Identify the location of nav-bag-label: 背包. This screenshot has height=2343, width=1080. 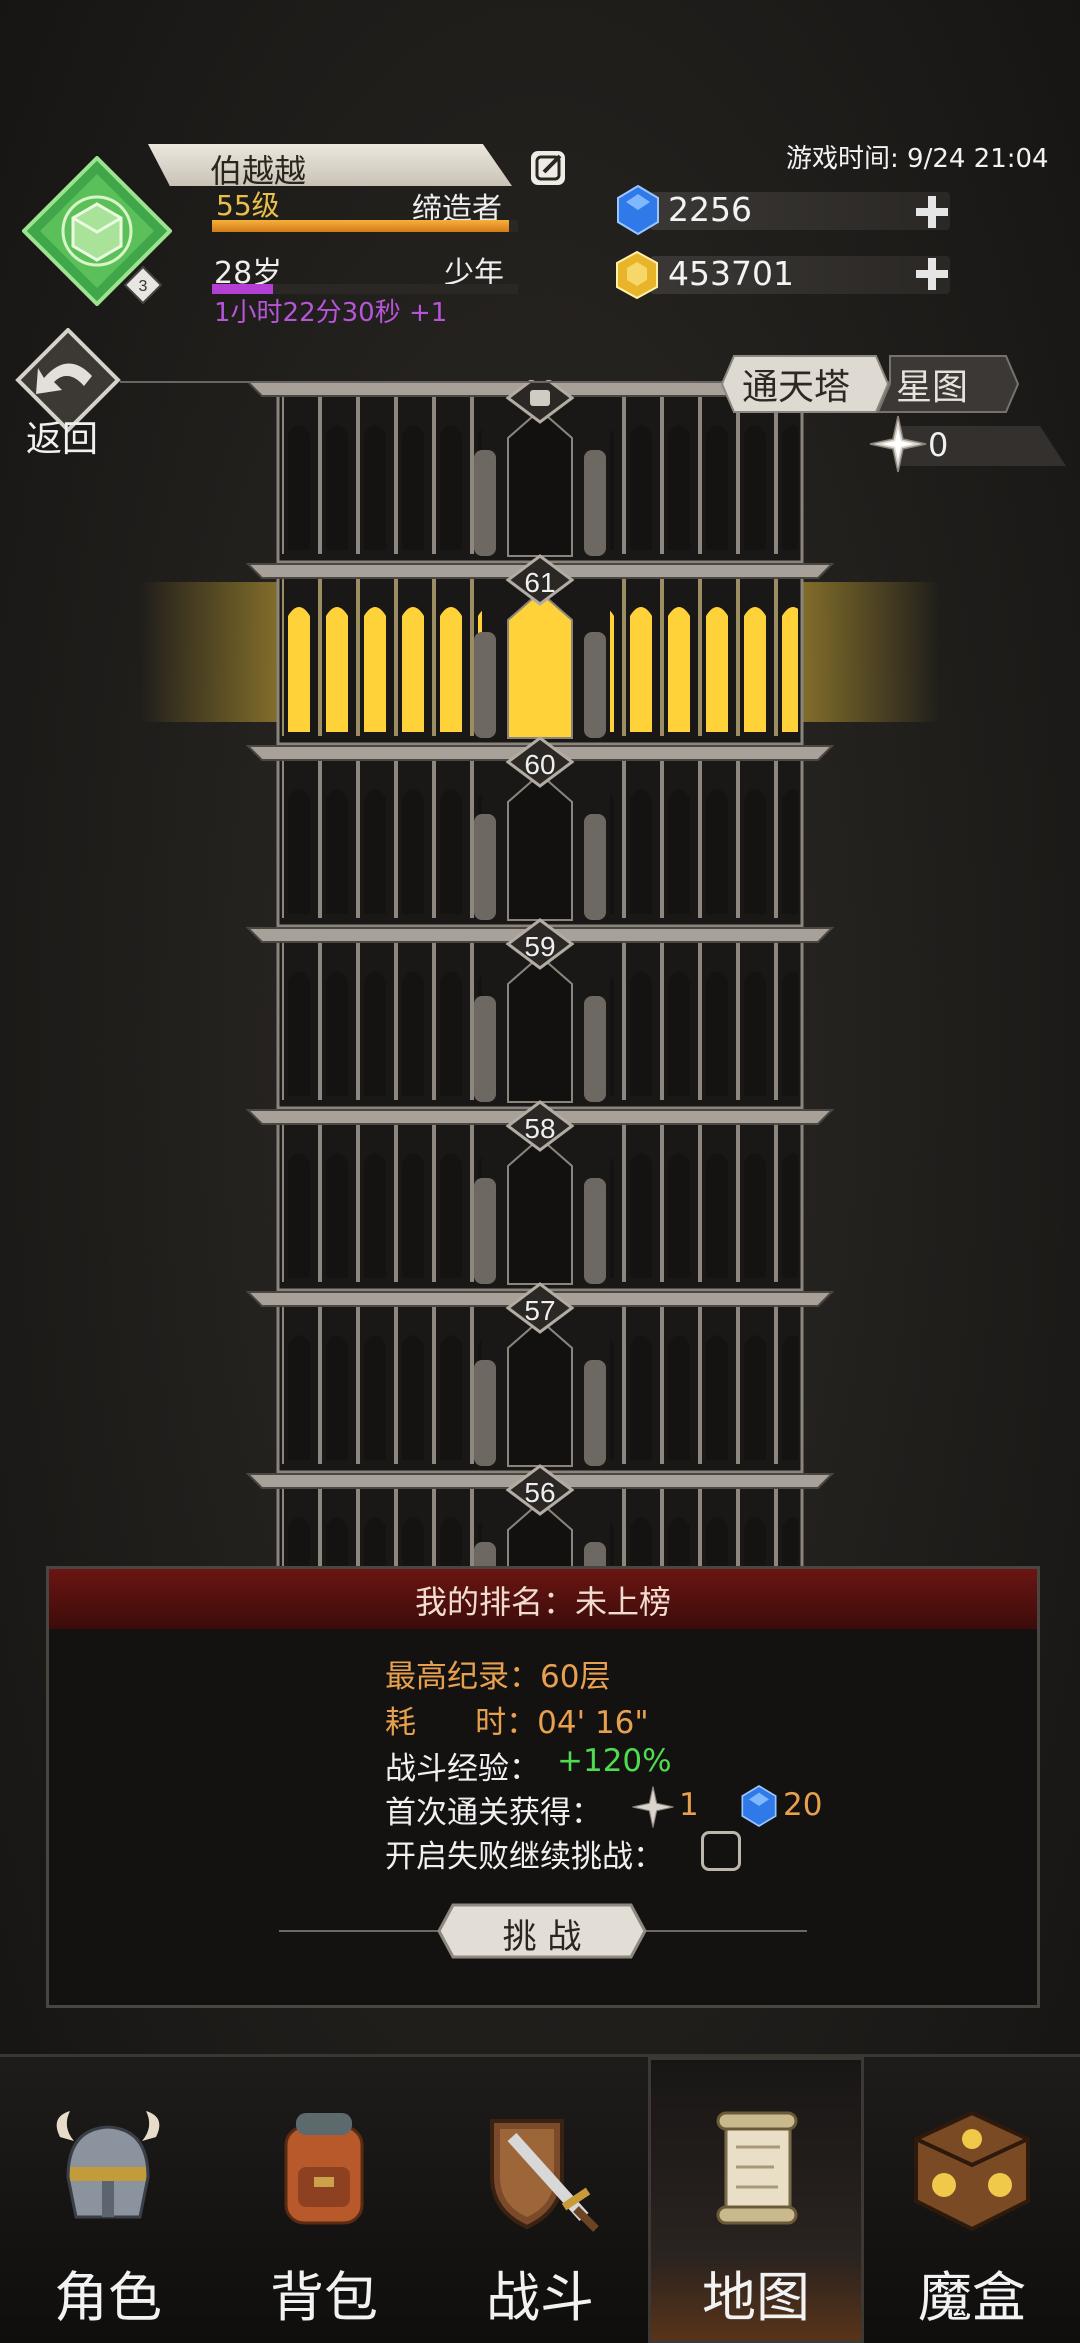
(324, 2297).